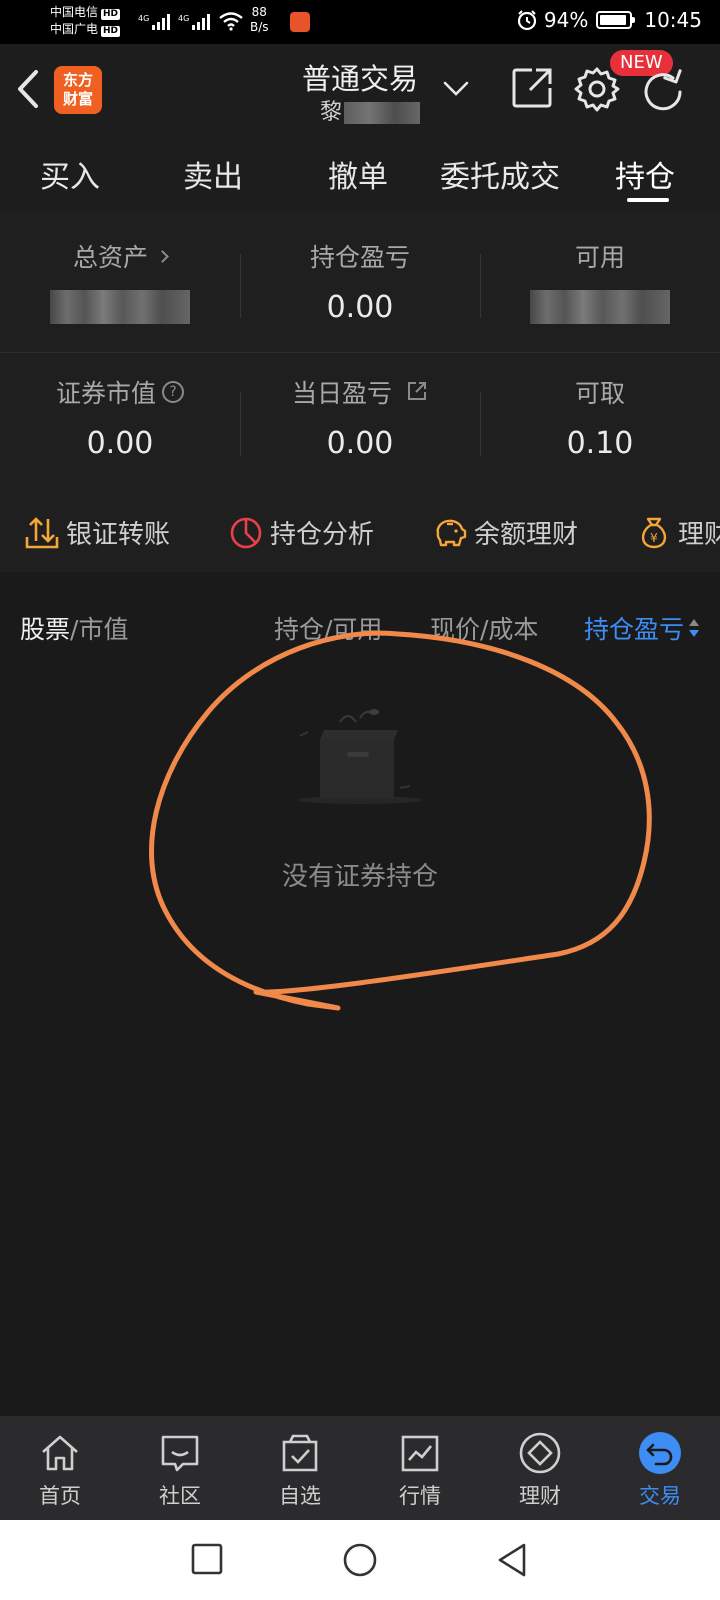  I want to click on total-assets-mask, so click(120, 307).